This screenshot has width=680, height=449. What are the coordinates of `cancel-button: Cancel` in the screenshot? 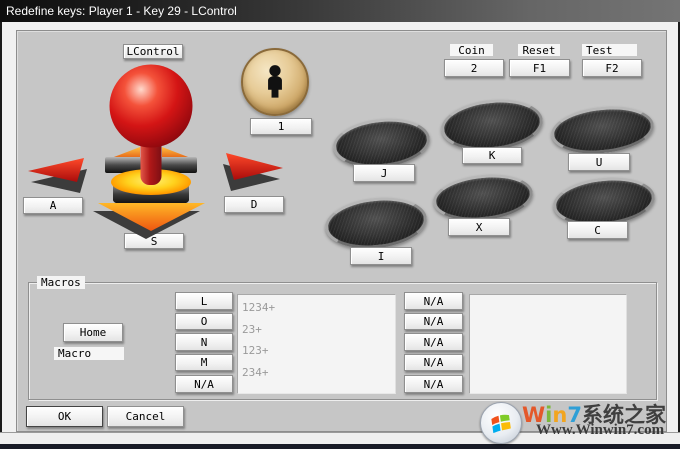 It's located at (145, 416).